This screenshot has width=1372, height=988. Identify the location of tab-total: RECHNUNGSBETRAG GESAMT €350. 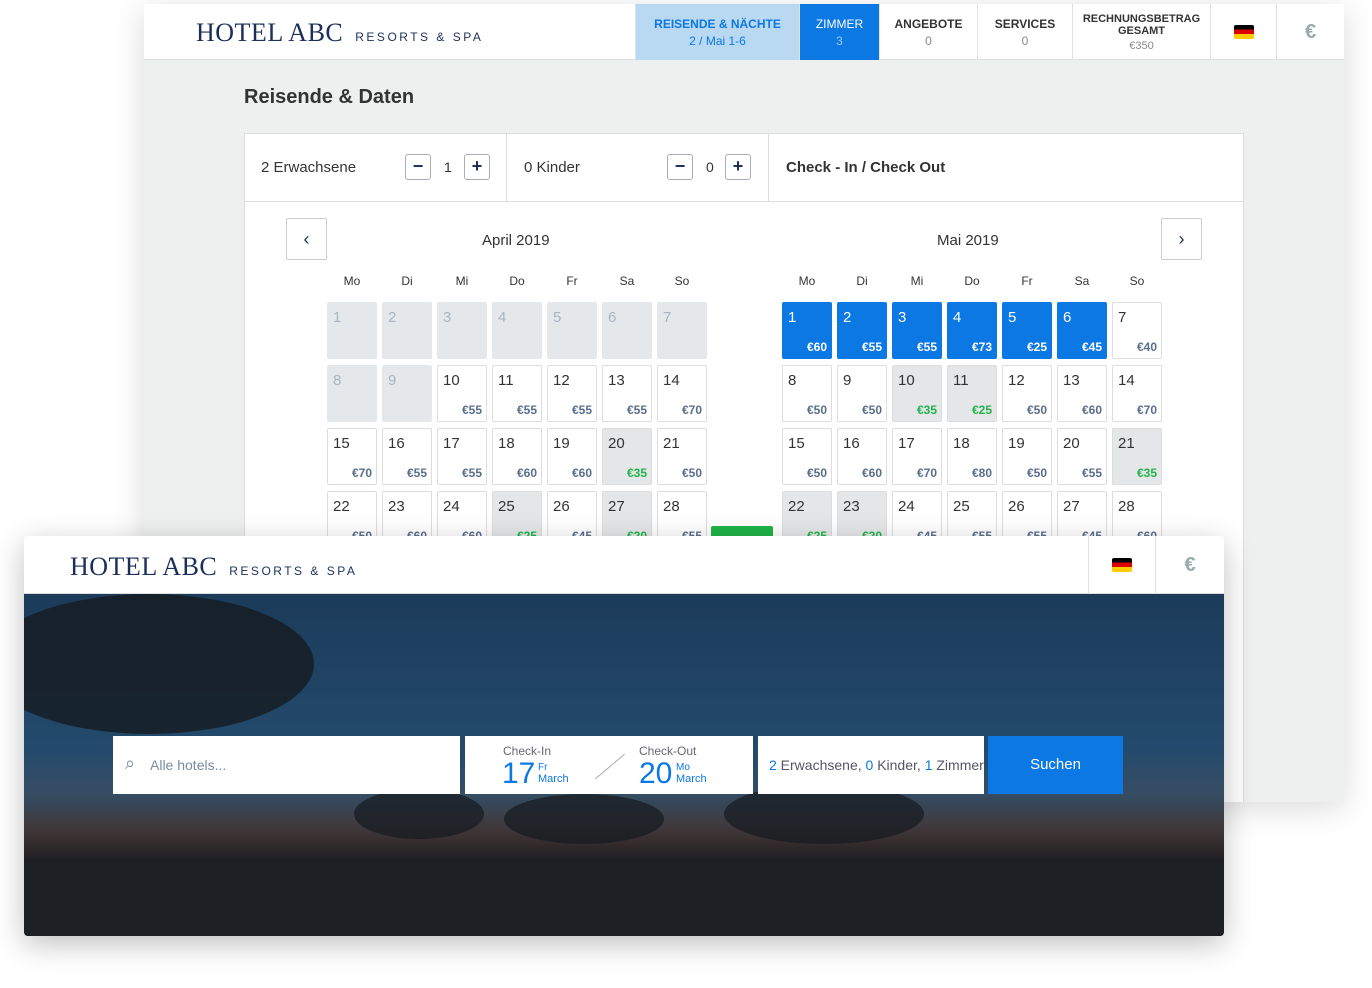
(1141, 32).